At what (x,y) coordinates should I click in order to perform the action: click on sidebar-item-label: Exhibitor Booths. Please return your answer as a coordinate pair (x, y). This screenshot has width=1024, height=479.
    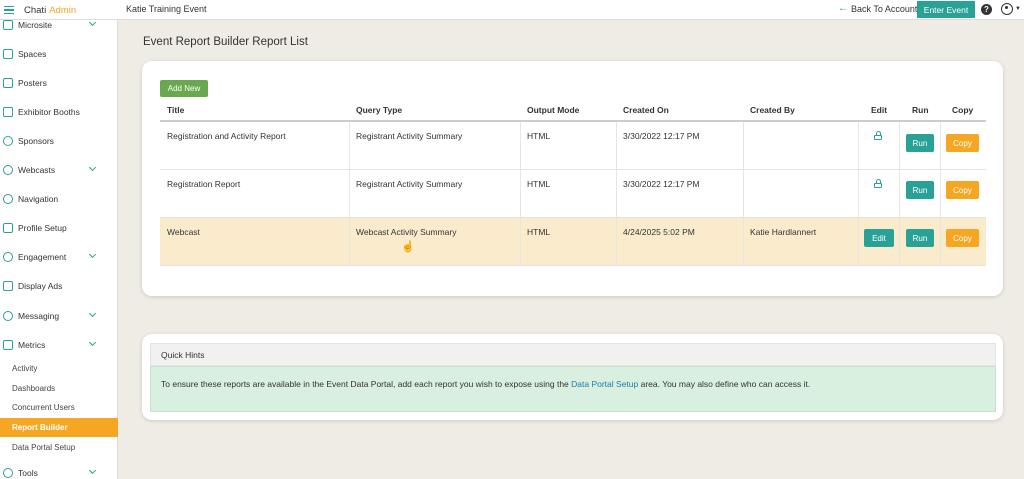
    Looking at the image, I should click on (49, 112).